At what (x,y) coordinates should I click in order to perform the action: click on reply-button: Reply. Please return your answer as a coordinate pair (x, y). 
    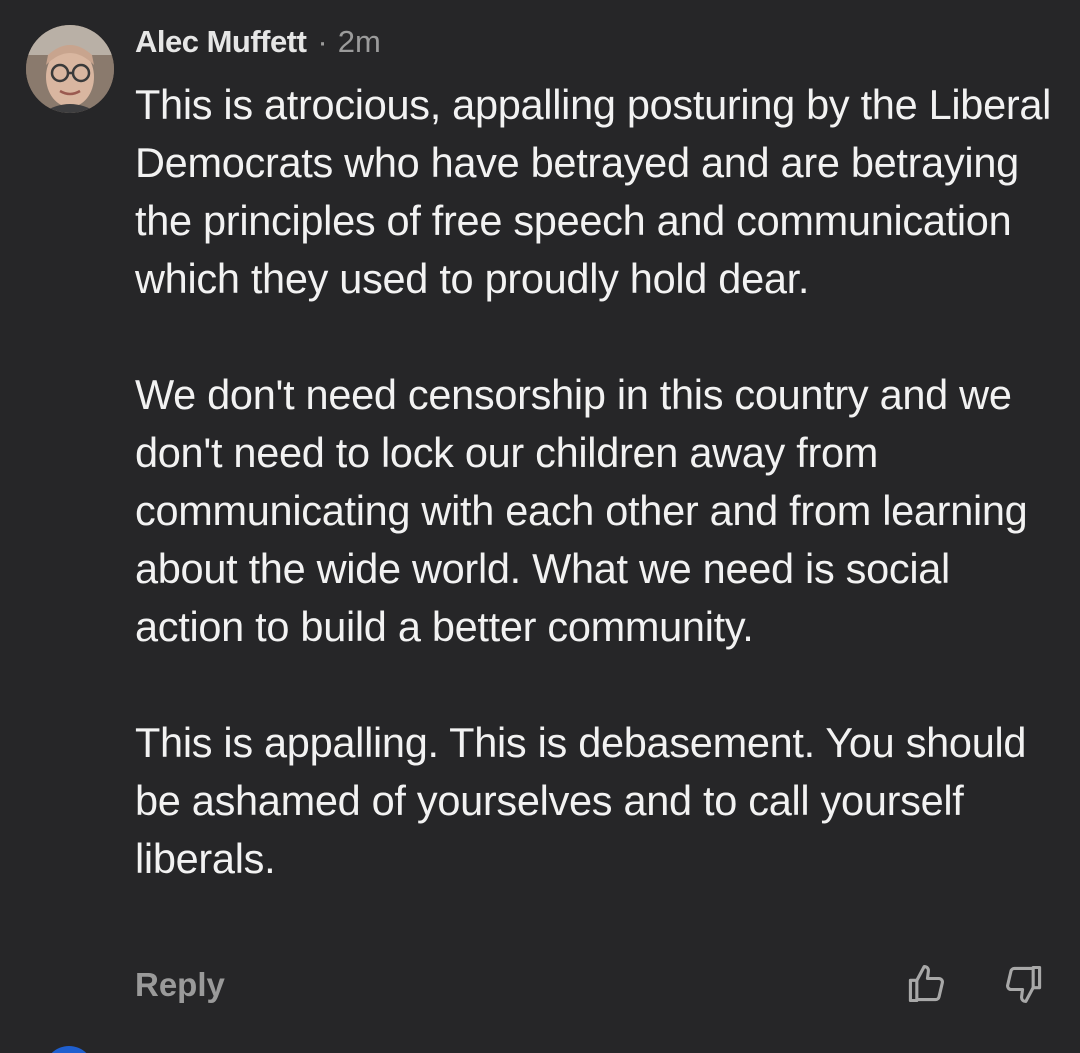
    Looking at the image, I should click on (180, 985).